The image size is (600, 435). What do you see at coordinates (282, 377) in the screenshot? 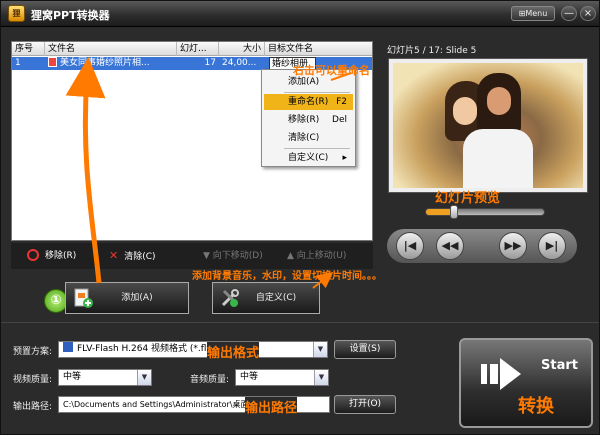
I see `audio-quality-select: 中等 ▼` at bounding box center [282, 377].